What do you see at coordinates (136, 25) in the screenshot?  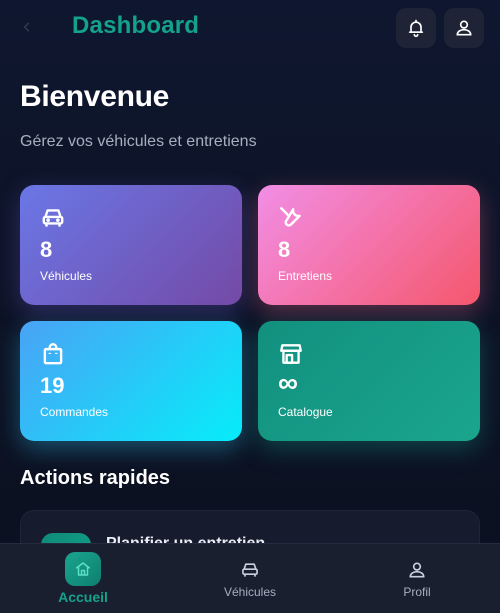 I see `app-title: Dashboard` at bounding box center [136, 25].